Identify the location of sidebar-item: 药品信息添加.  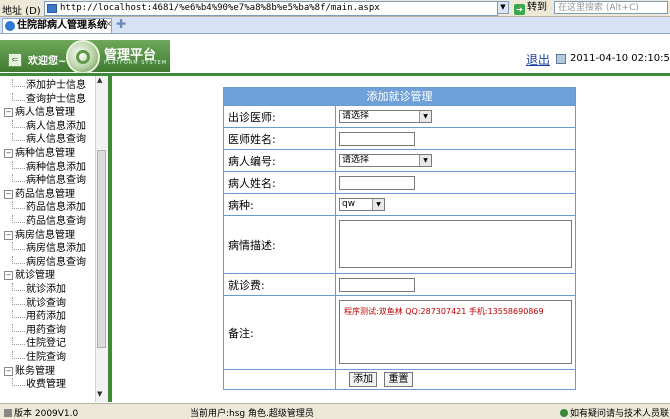
(49, 207).